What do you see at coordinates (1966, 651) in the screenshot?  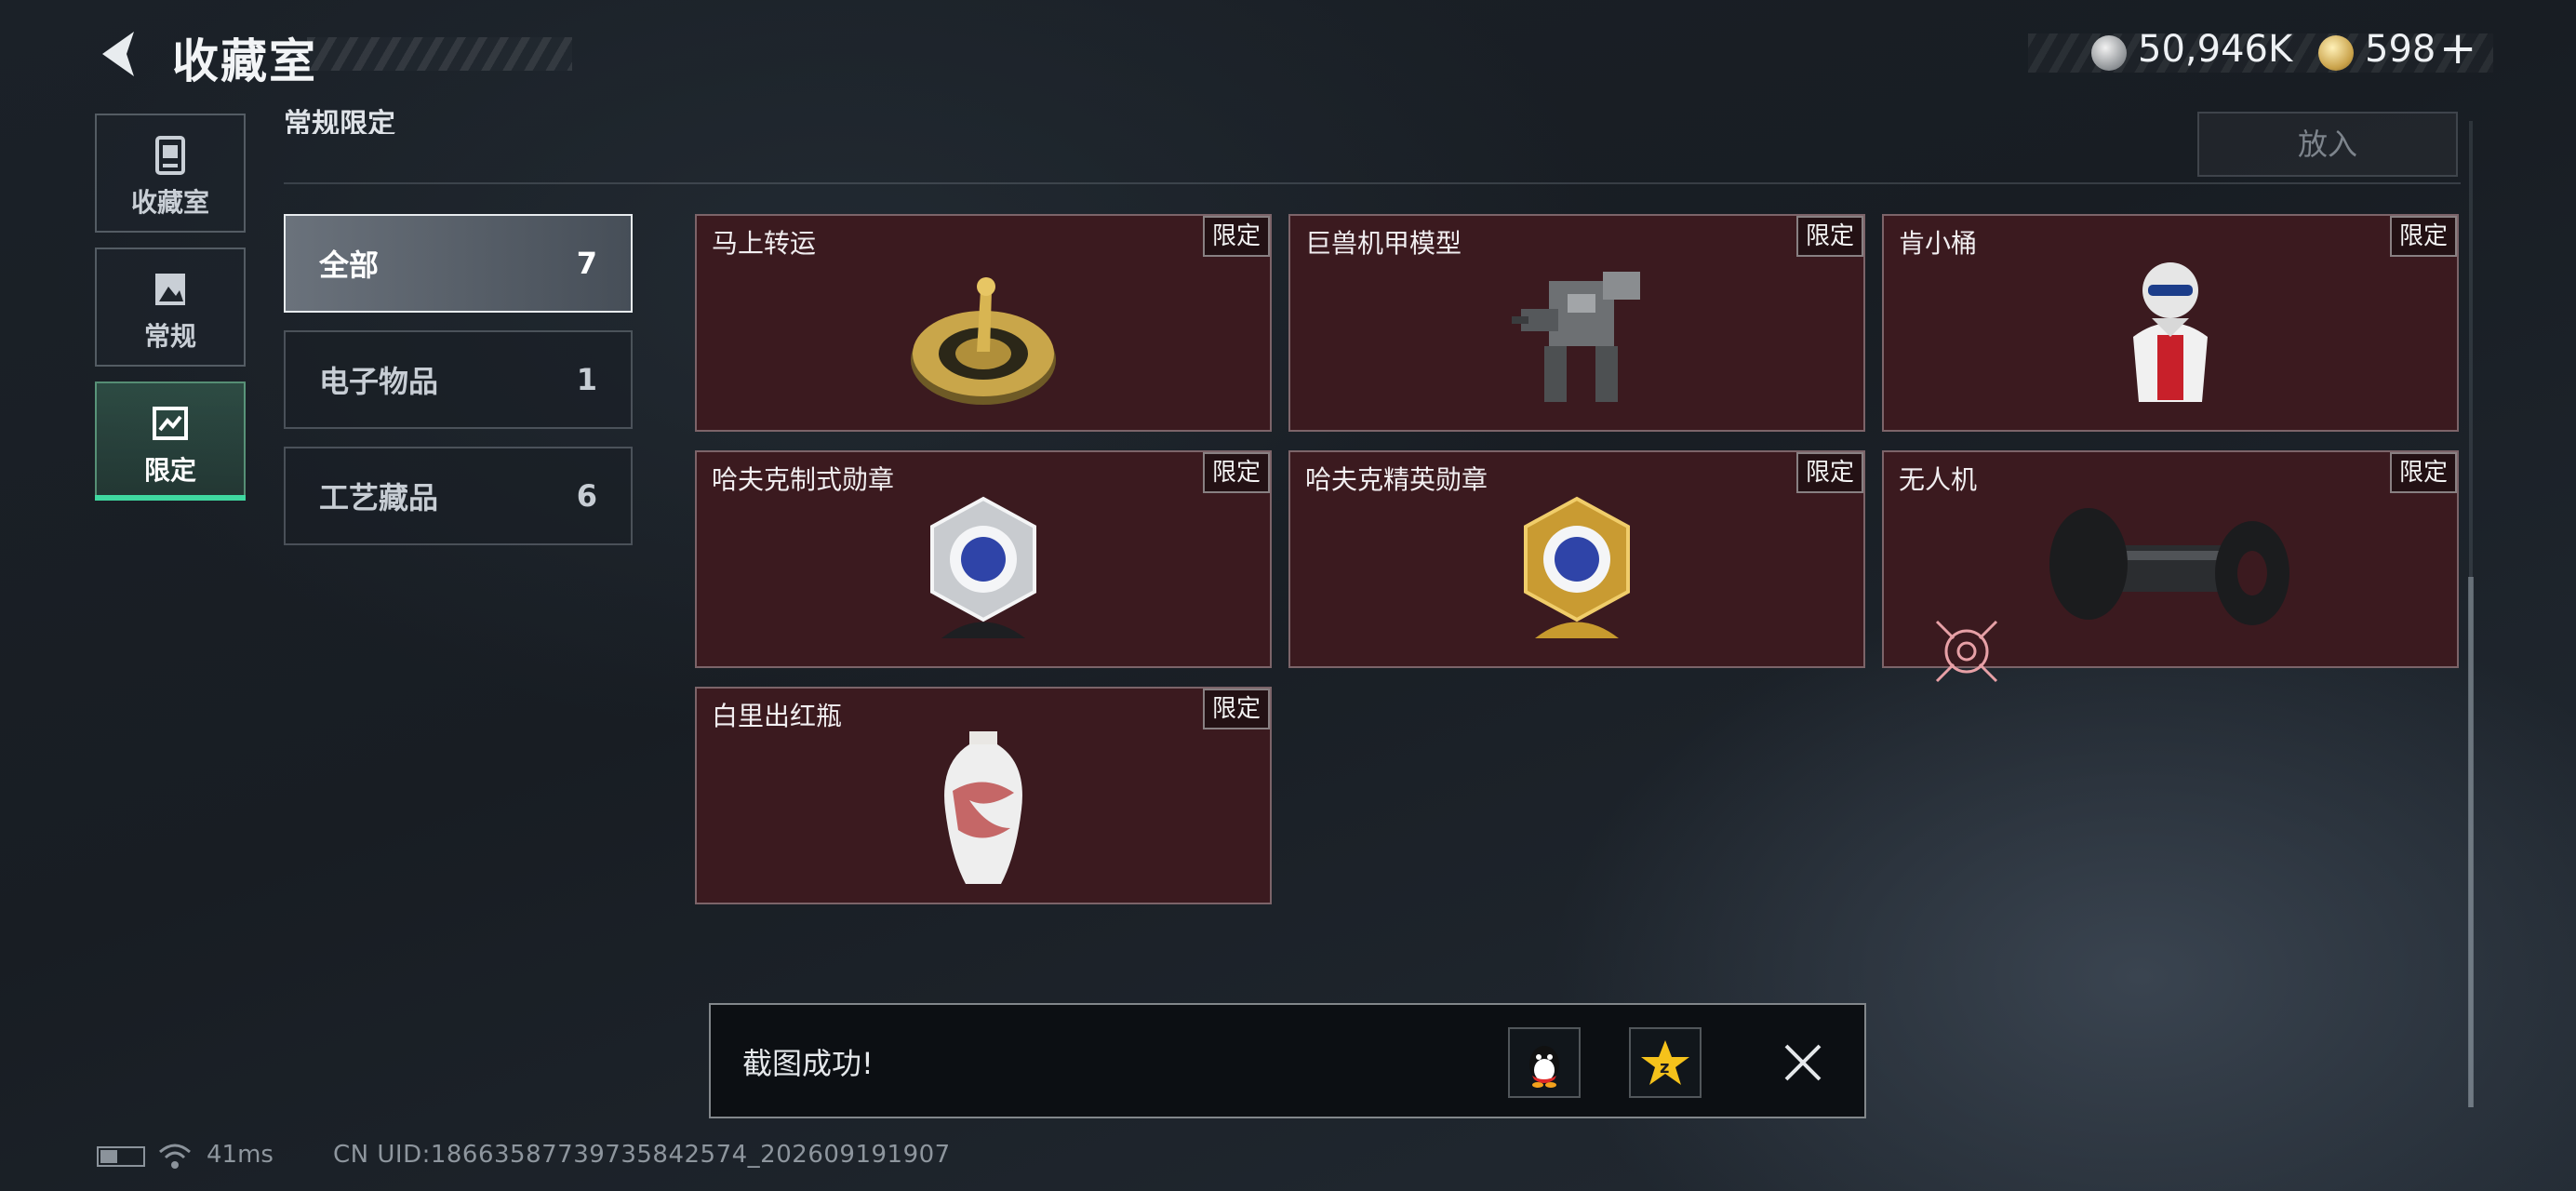 I see `crosshair-icon` at bounding box center [1966, 651].